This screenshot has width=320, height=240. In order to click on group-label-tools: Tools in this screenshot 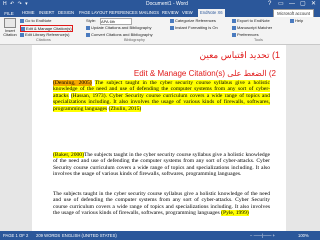, I will do `click(258, 40)`.